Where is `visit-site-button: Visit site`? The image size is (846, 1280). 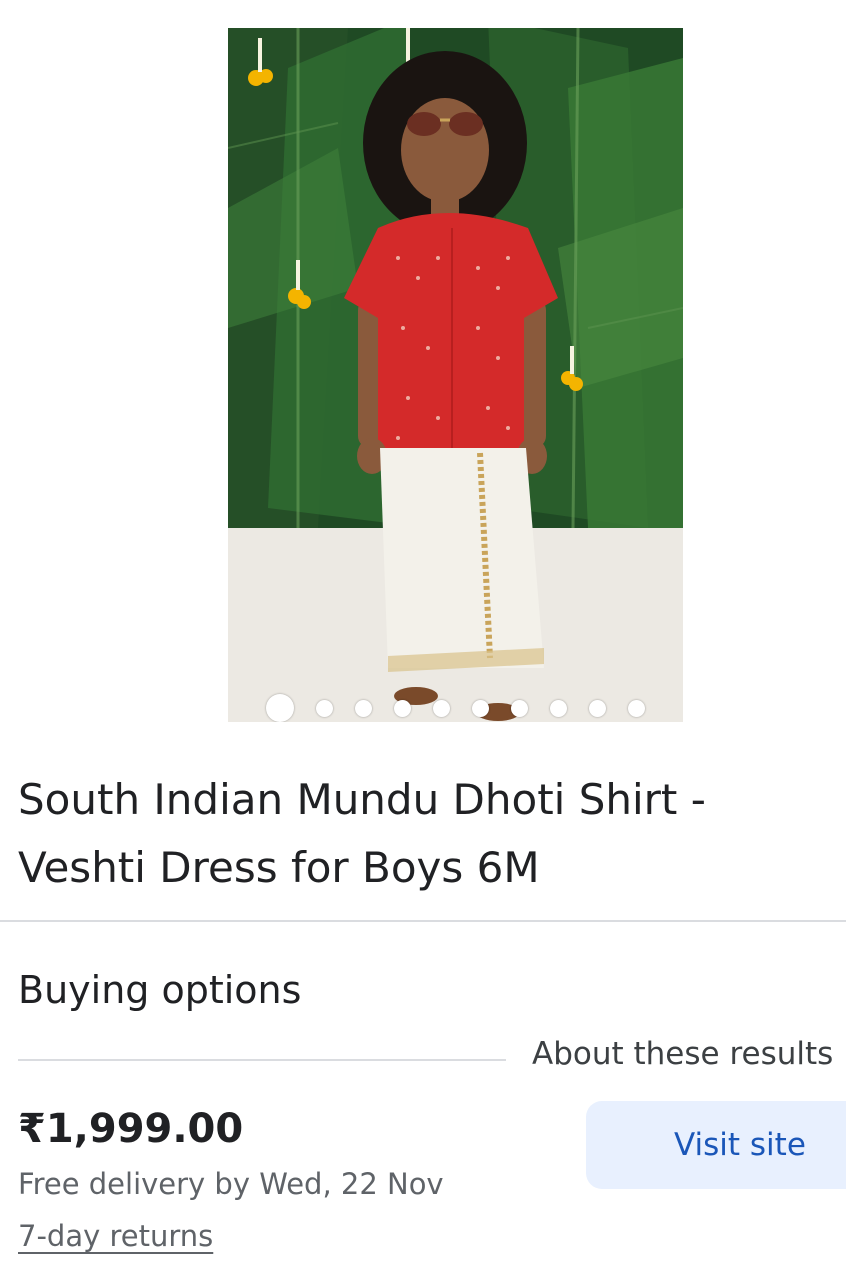 visit-site-button: Visit site is located at coordinates (716, 1145).